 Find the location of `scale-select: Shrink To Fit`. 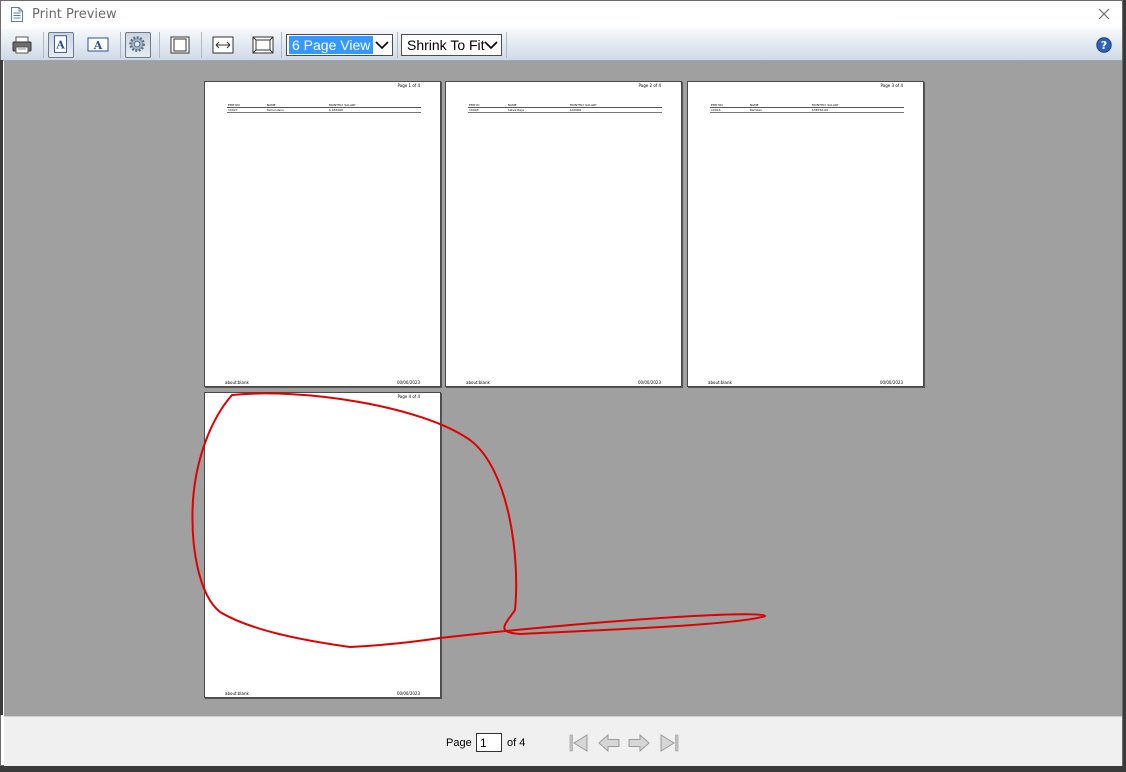

scale-select: Shrink To Fit is located at coordinates (451, 45).